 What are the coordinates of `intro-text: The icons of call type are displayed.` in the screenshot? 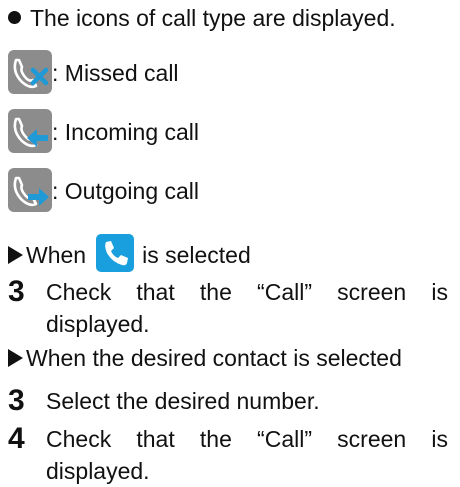 It's located at (213, 18).